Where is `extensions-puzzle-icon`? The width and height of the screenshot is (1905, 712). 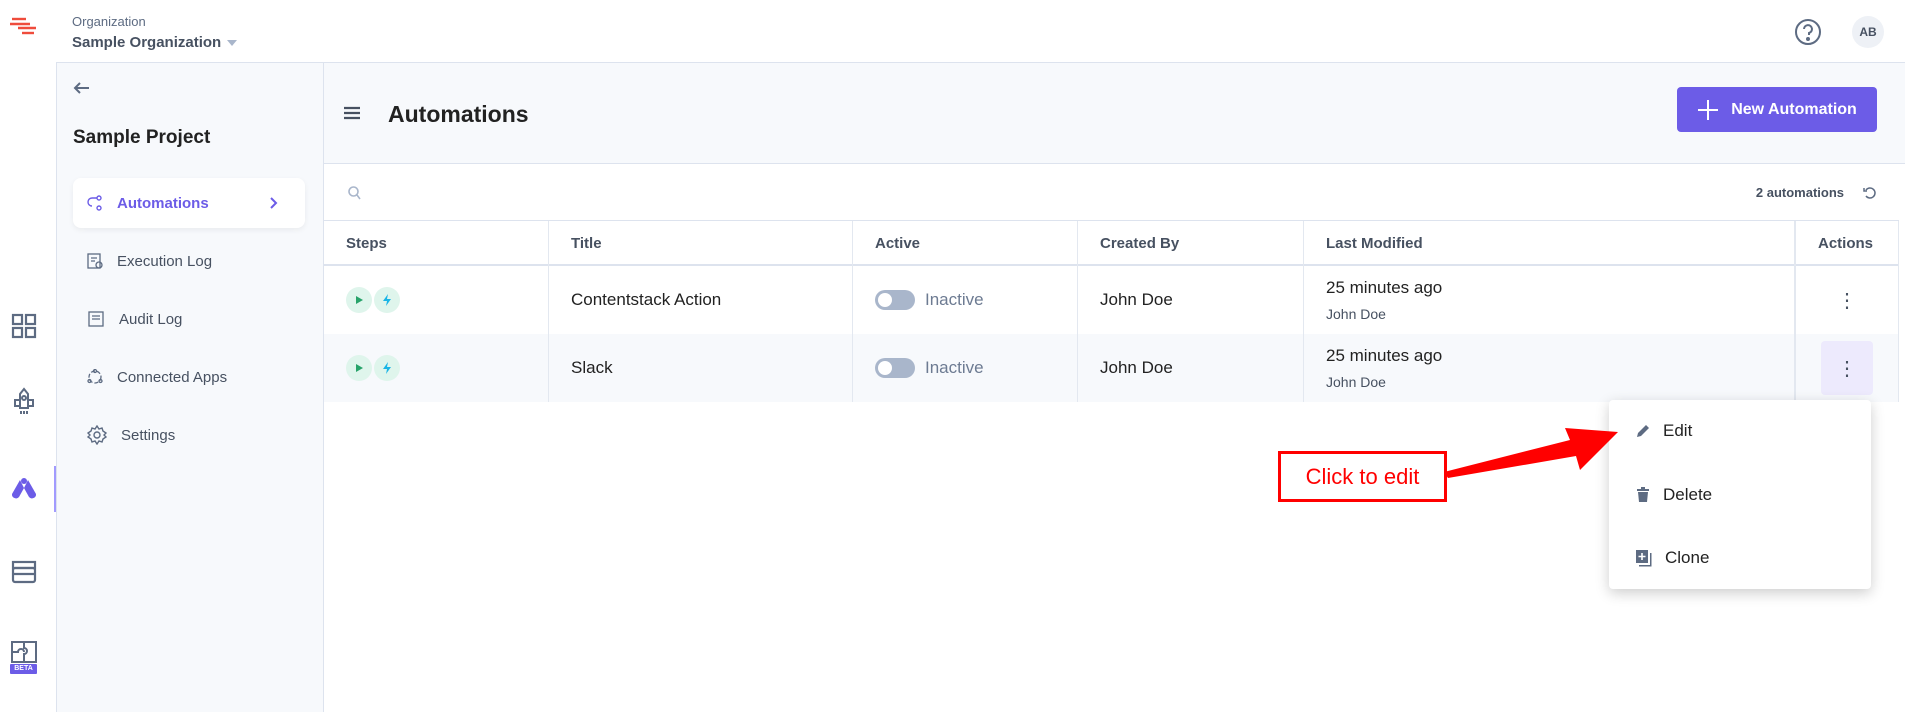 extensions-puzzle-icon is located at coordinates (24, 652).